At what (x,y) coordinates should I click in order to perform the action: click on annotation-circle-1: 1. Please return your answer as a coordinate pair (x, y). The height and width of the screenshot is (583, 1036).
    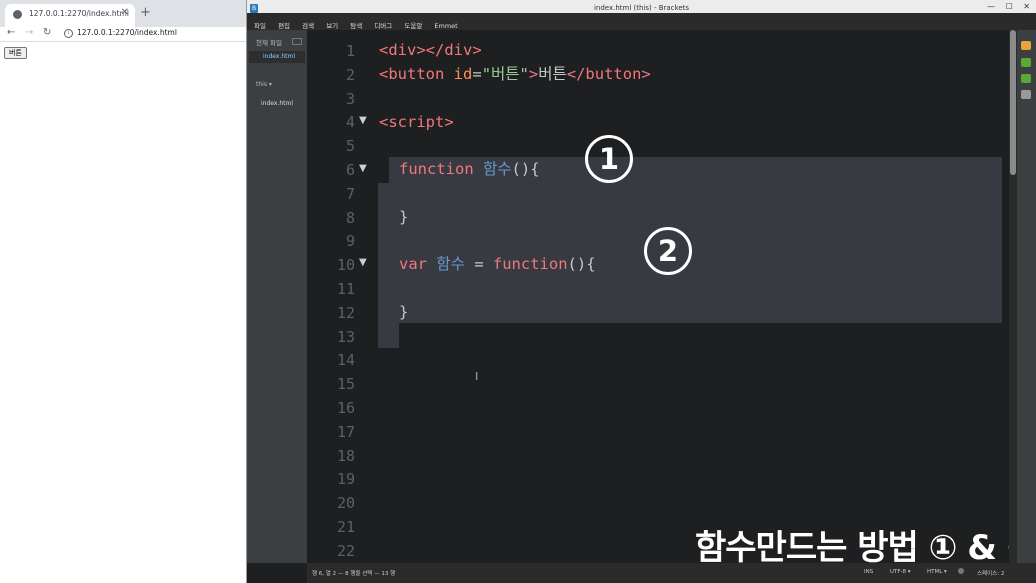
    Looking at the image, I should click on (609, 159).